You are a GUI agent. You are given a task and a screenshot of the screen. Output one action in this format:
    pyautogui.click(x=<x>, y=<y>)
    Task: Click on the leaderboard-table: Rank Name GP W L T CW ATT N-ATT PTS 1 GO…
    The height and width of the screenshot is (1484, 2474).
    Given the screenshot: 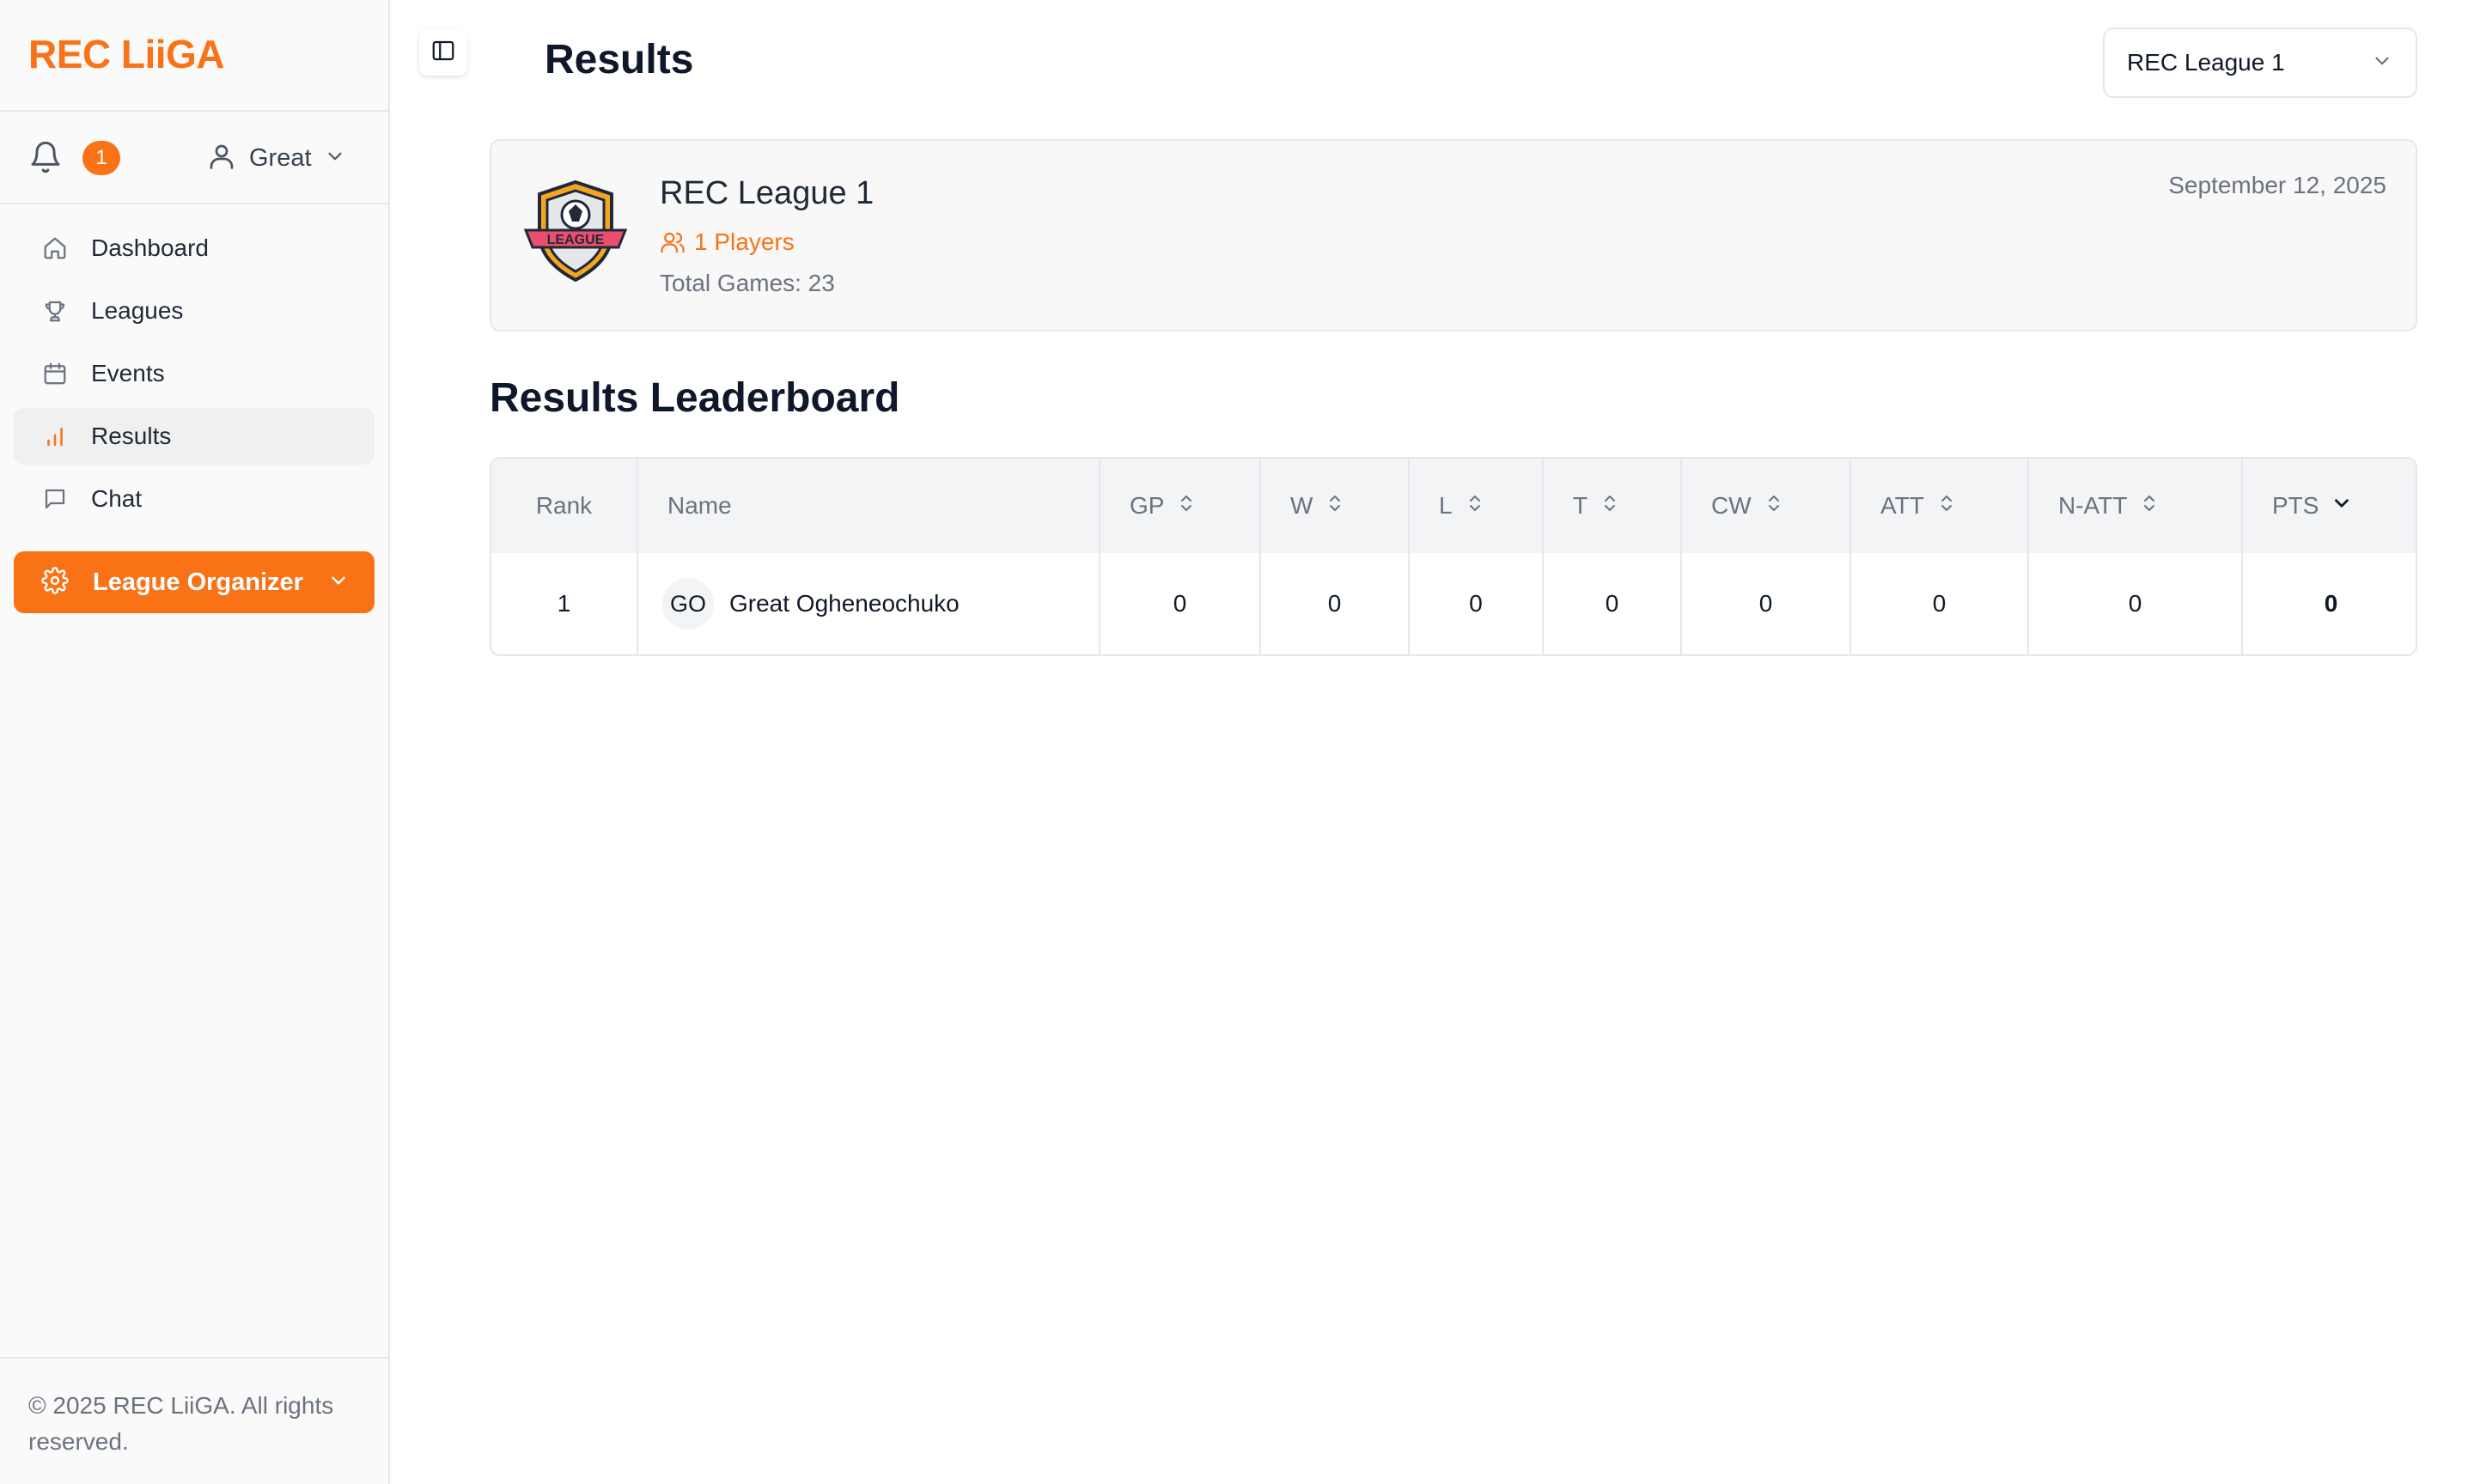 What is the action you would take?
    pyautogui.click(x=1453, y=556)
    